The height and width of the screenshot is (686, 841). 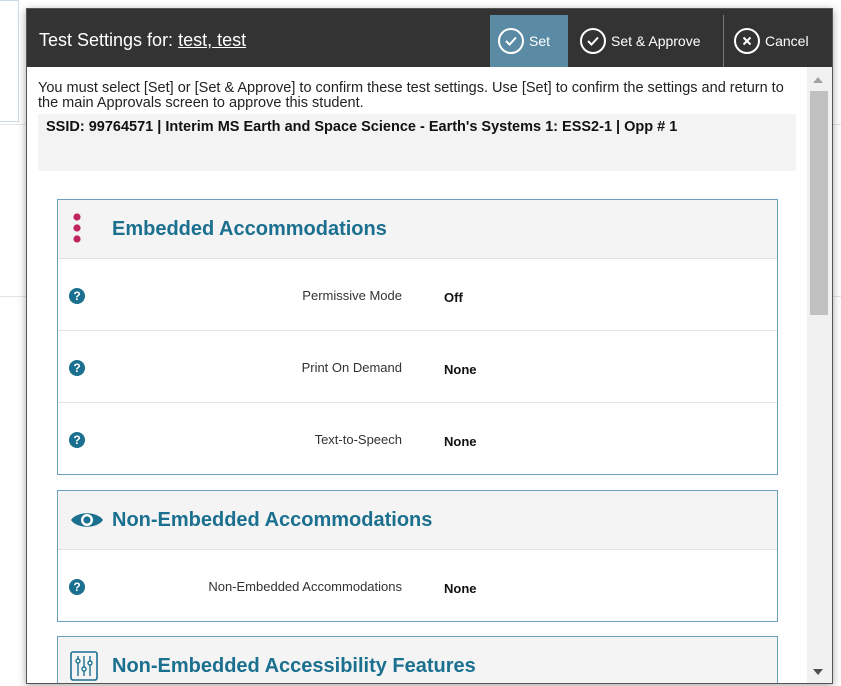 I want to click on setting-label: Print On Demand, so click(x=351, y=367).